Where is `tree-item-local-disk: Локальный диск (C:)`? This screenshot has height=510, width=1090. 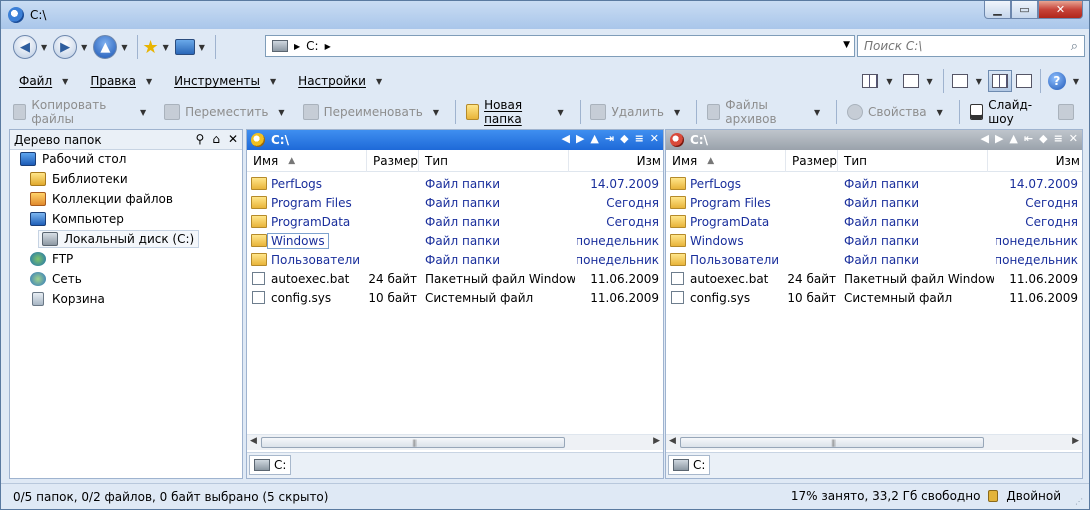 tree-item-local-disk: Локальный диск (C:) is located at coordinates (119, 239).